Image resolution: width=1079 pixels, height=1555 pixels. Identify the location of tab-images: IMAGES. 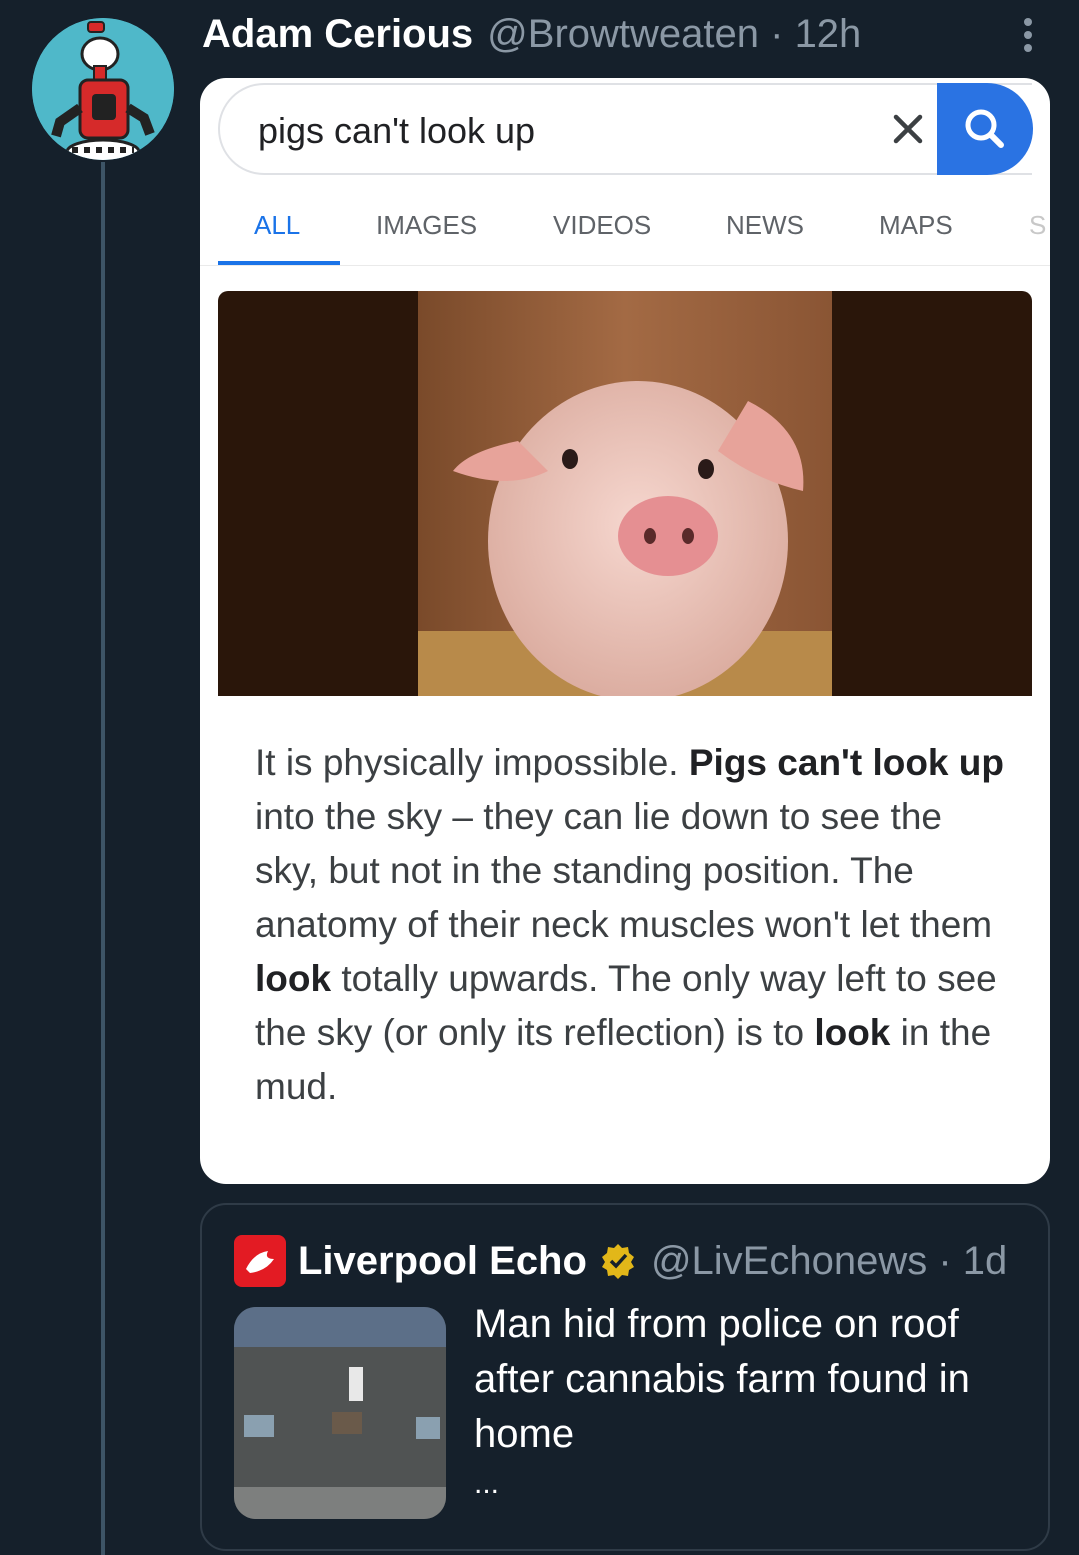
(426, 225).